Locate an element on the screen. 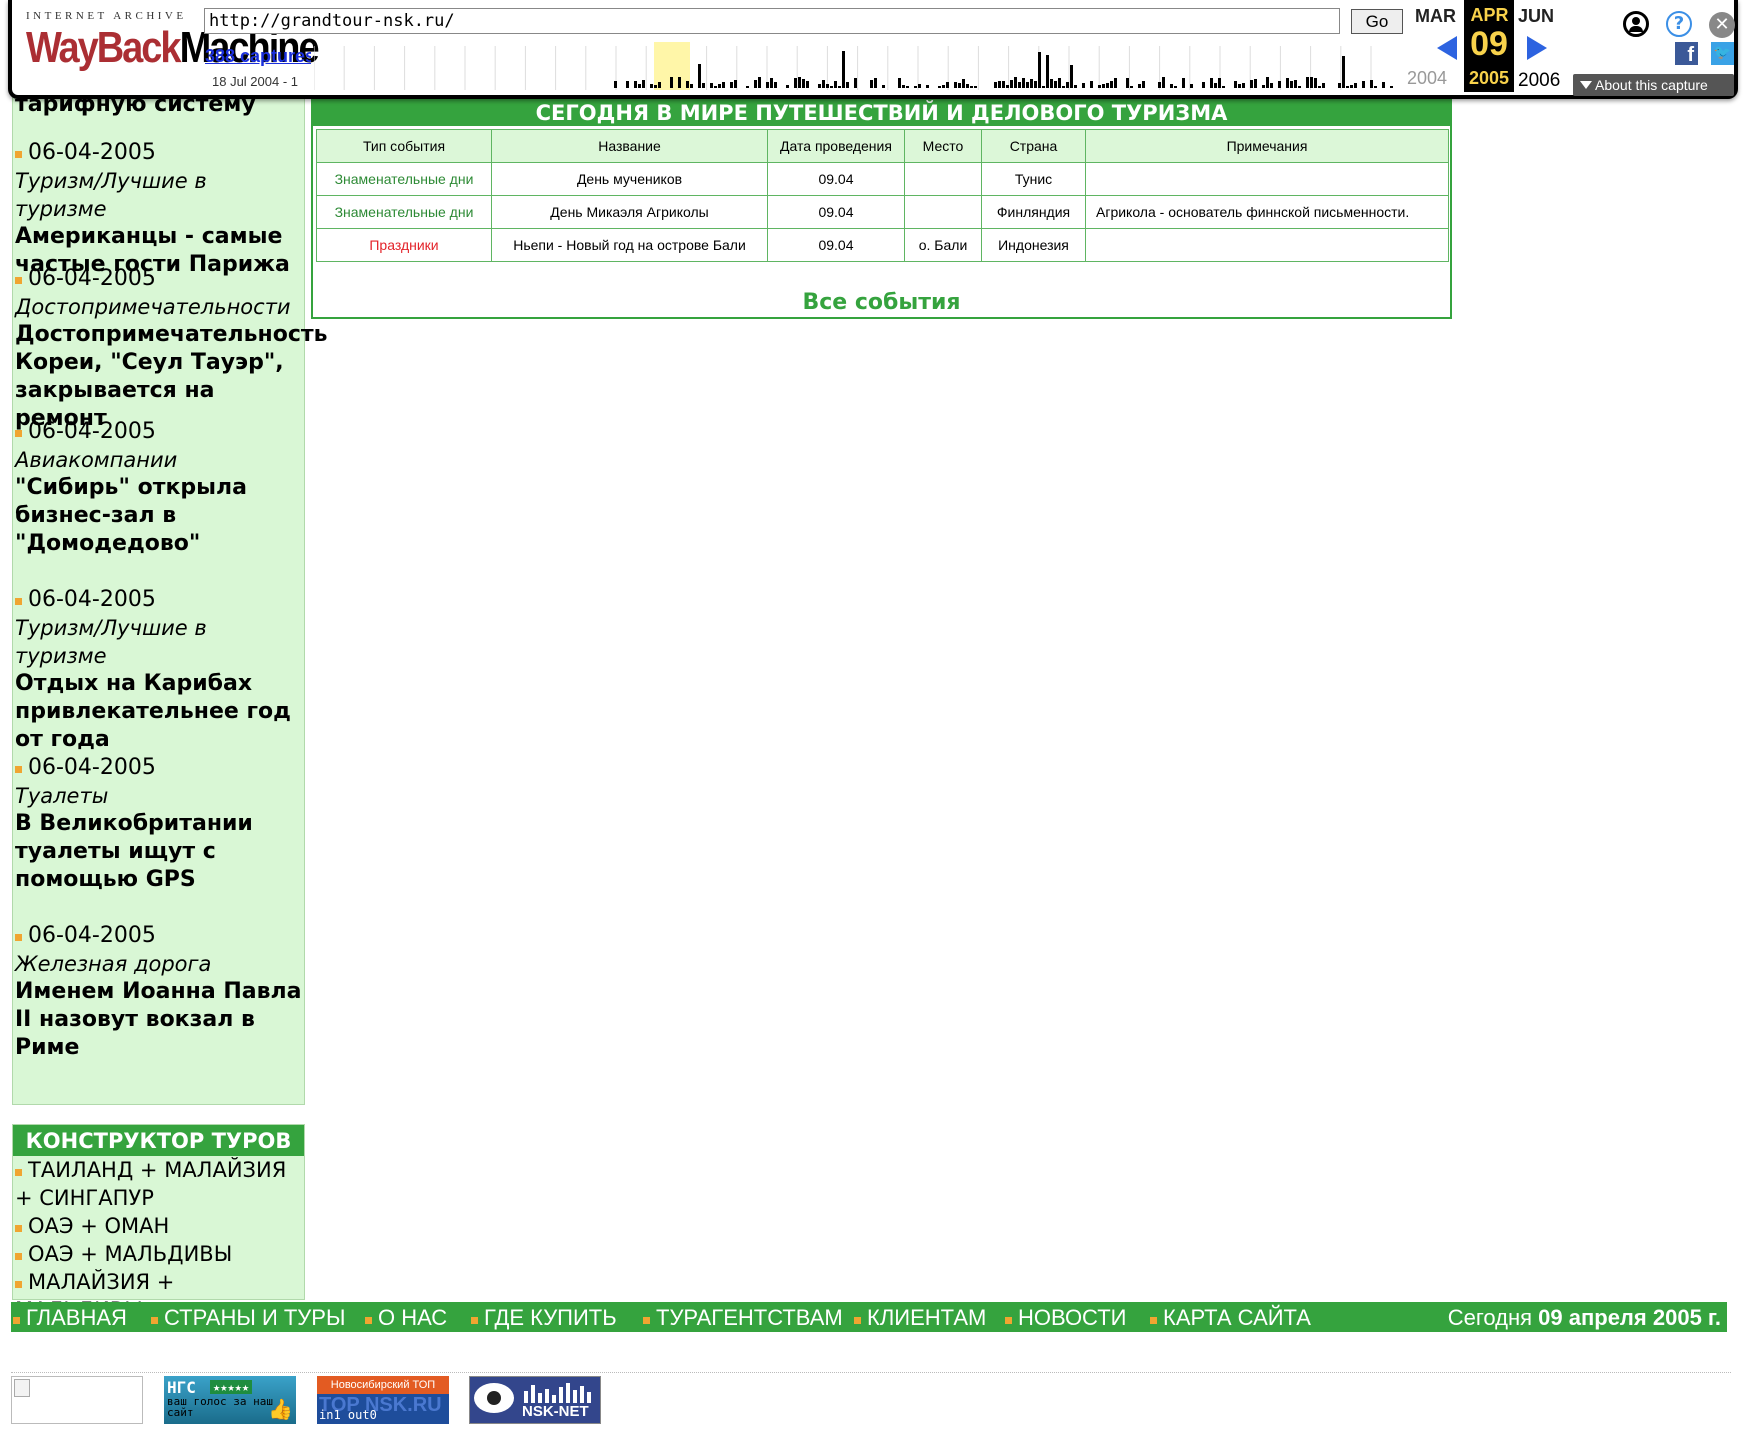 This screenshot has height=1443, width=1745. nav-item-agencies: ТУРАГЕНТСТВАМ is located at coordinates (743, 1318).